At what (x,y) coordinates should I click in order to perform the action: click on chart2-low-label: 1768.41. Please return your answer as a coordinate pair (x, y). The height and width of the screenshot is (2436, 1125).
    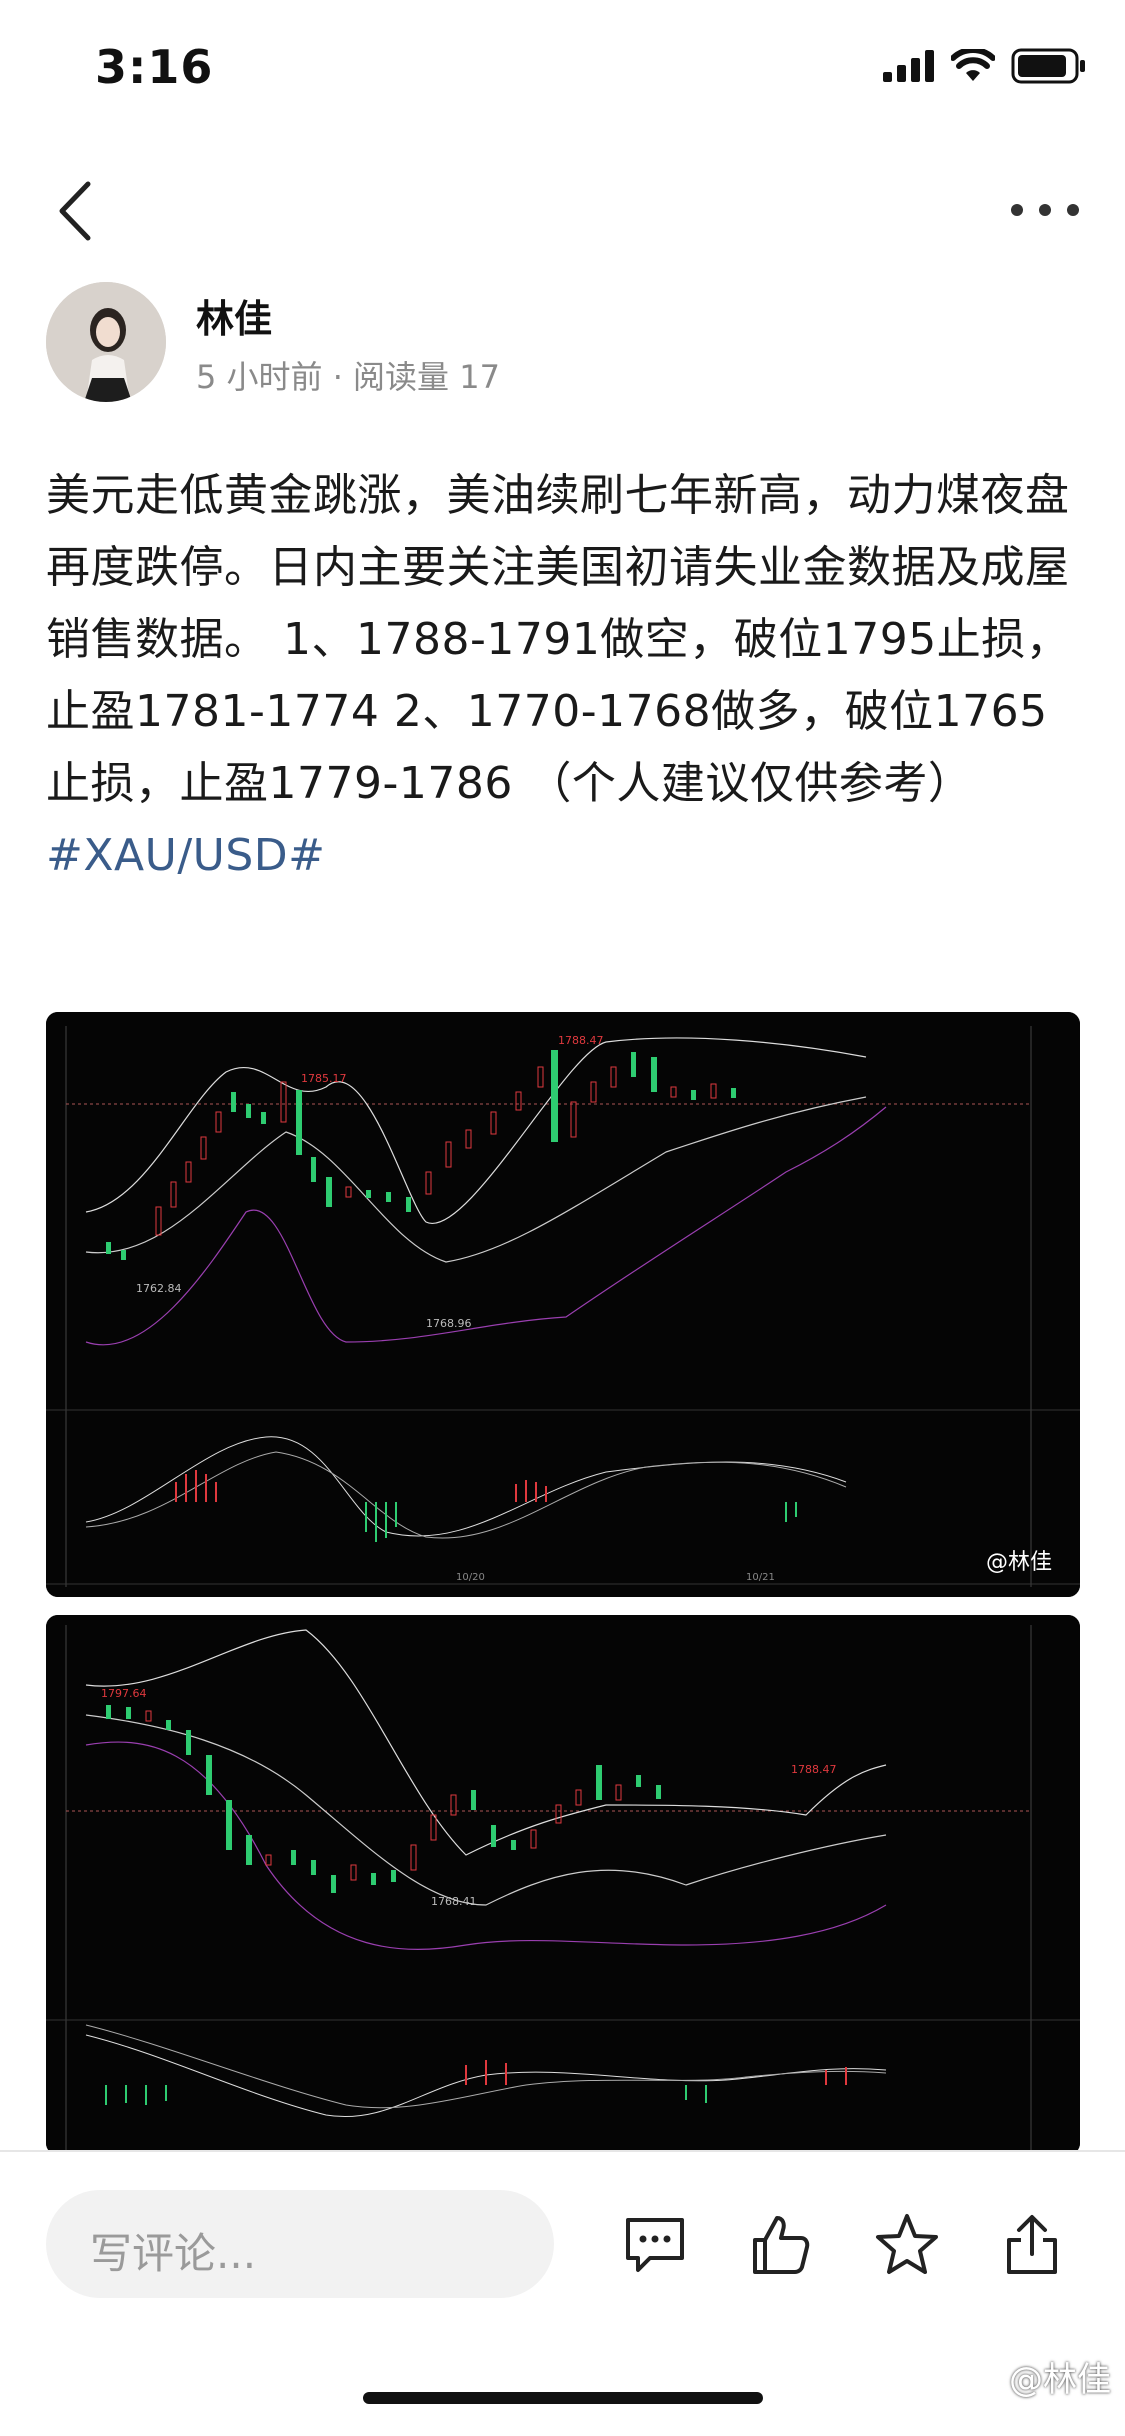
    Looking at the image, I should click on (454, 1901).